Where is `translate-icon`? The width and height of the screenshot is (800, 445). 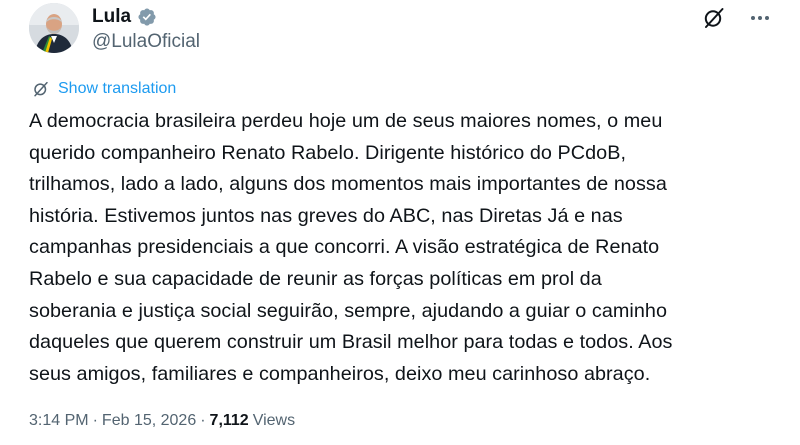 translate-icon is located at coordinates (41, 89).